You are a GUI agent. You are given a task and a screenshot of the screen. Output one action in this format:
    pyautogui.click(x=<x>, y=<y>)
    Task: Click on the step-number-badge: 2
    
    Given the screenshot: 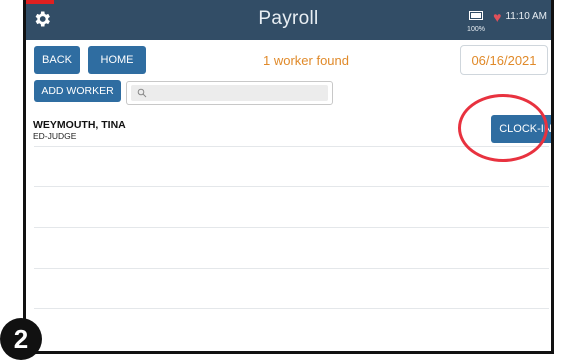 What is the action you would take?
    pyautogui.click(x=21, y=339)
    